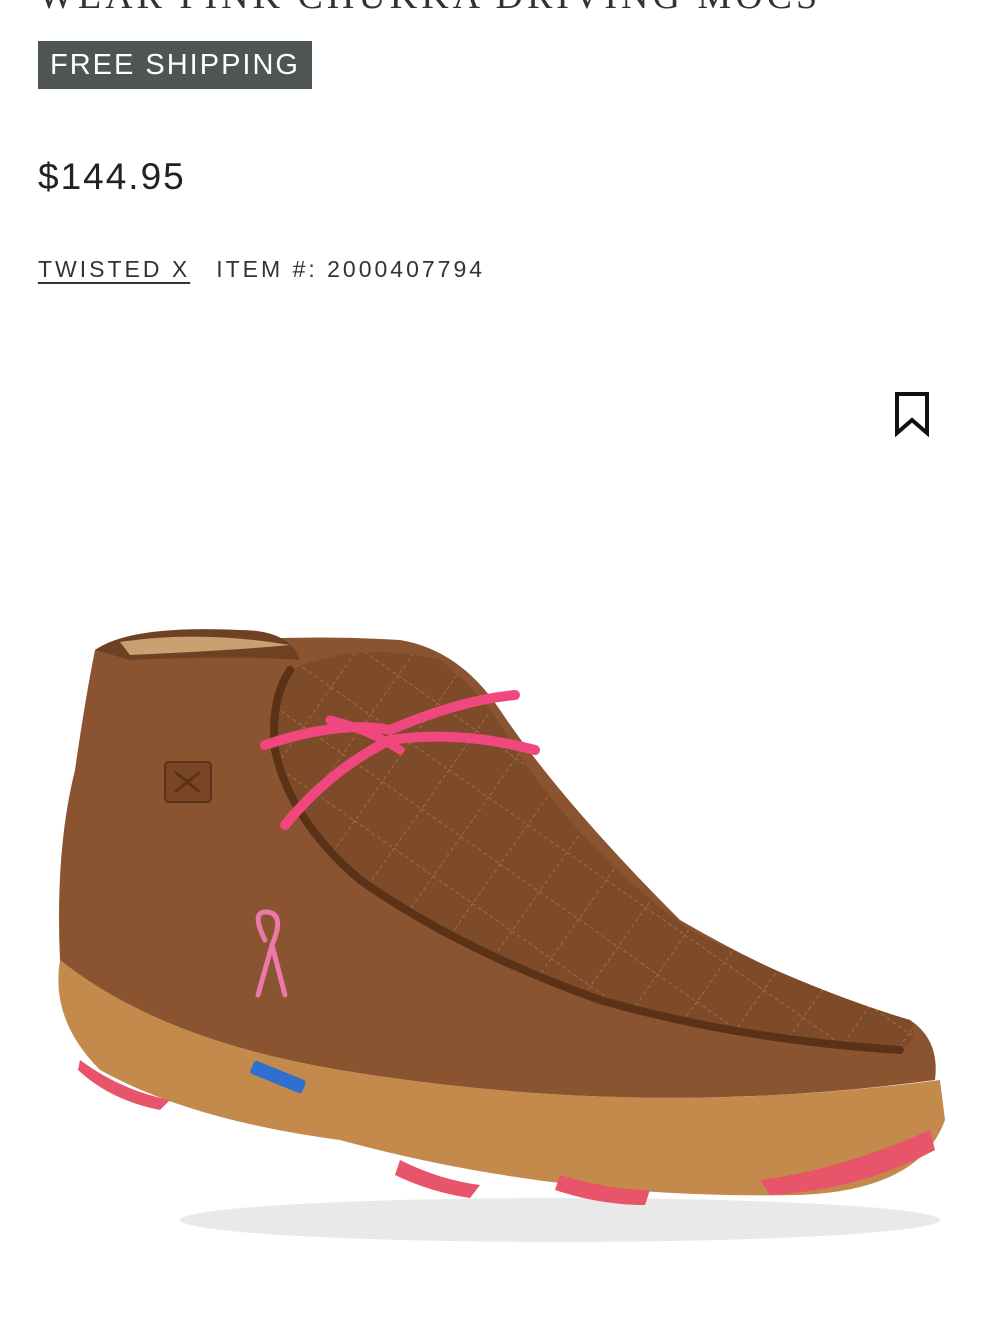 This screenshot has height=1333, width=1000. Describe the element at coordinates (114, 269) in the screenshot. I see `brand-link: TWISTED X` at that location.